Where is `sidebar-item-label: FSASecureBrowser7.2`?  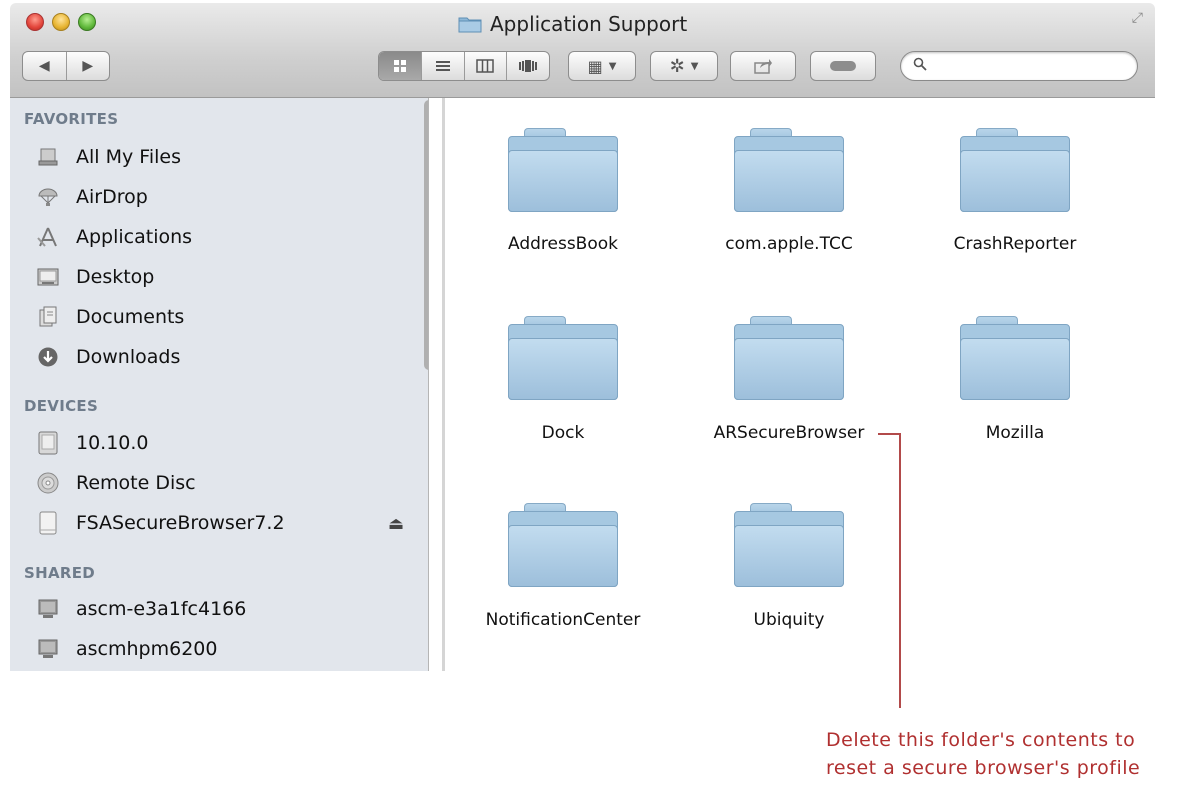
sidebar-item-label: FSASecureBrowser7.2 is located at coordinates (180, 523).